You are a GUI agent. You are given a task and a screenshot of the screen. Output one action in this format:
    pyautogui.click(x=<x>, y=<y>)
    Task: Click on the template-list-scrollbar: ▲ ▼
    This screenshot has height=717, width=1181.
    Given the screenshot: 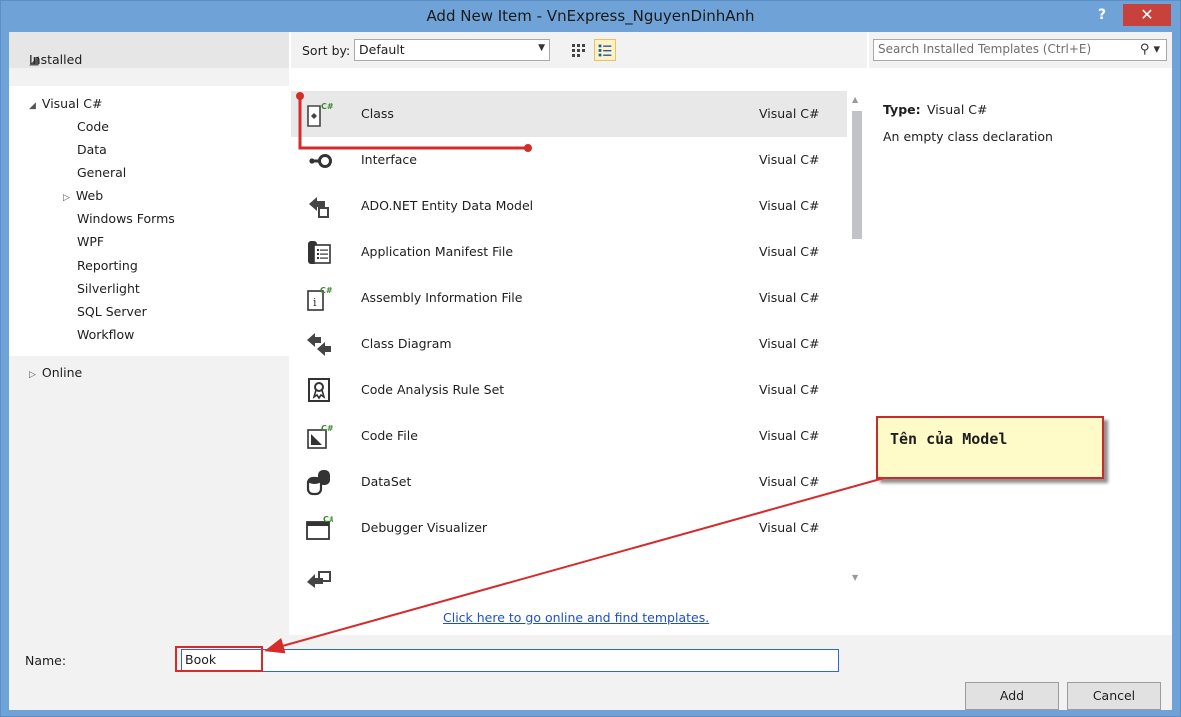 What is the action you would take?
    pyautogui.click(x=857, y=341)
    